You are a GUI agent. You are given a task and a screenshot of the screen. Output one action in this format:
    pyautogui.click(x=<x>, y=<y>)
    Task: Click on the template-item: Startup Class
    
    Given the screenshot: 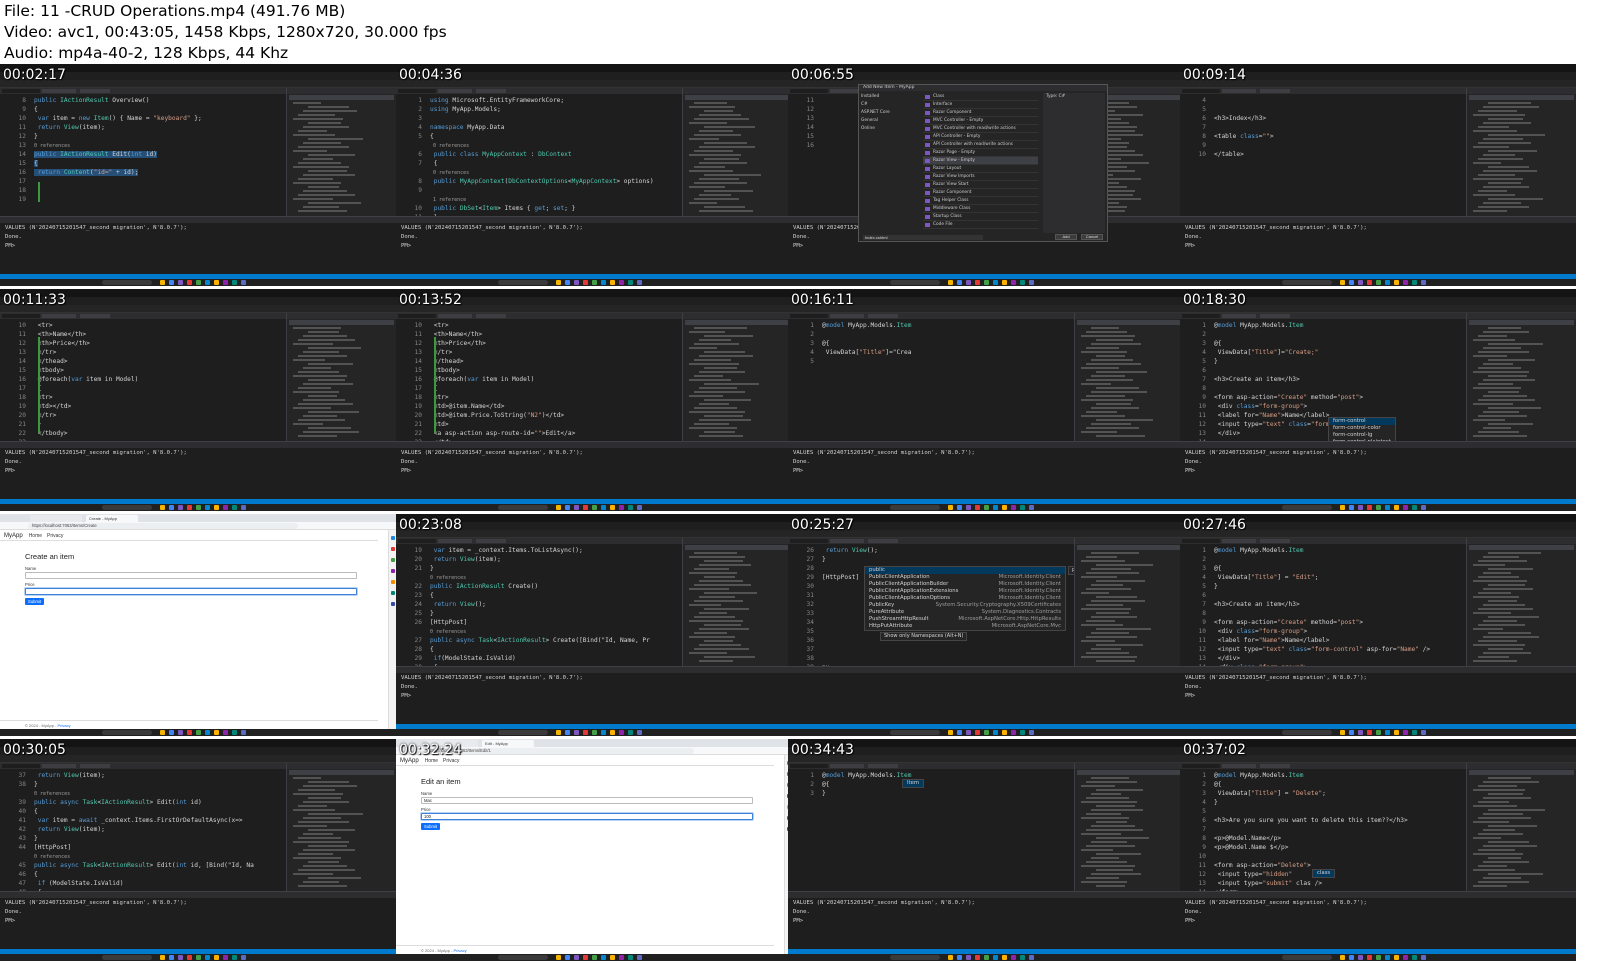 What is the action you would take?
    pyautogui.click(x=980, y=217)
    